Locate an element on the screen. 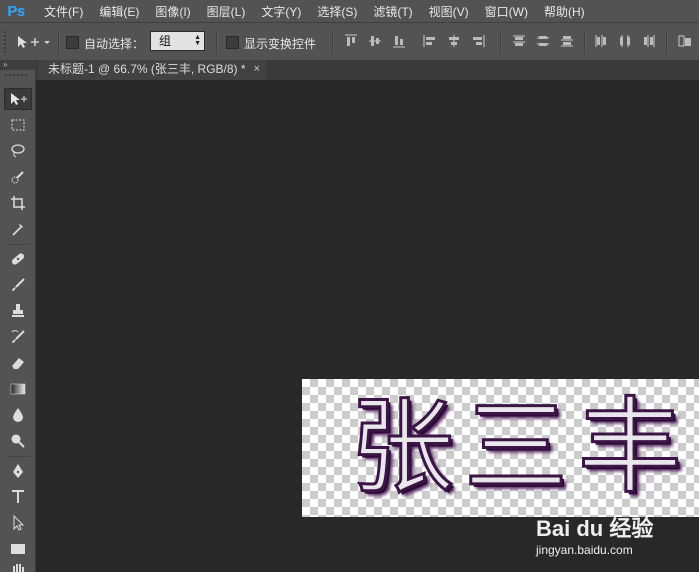  lasso-tool is located at coordinates (18, 151).